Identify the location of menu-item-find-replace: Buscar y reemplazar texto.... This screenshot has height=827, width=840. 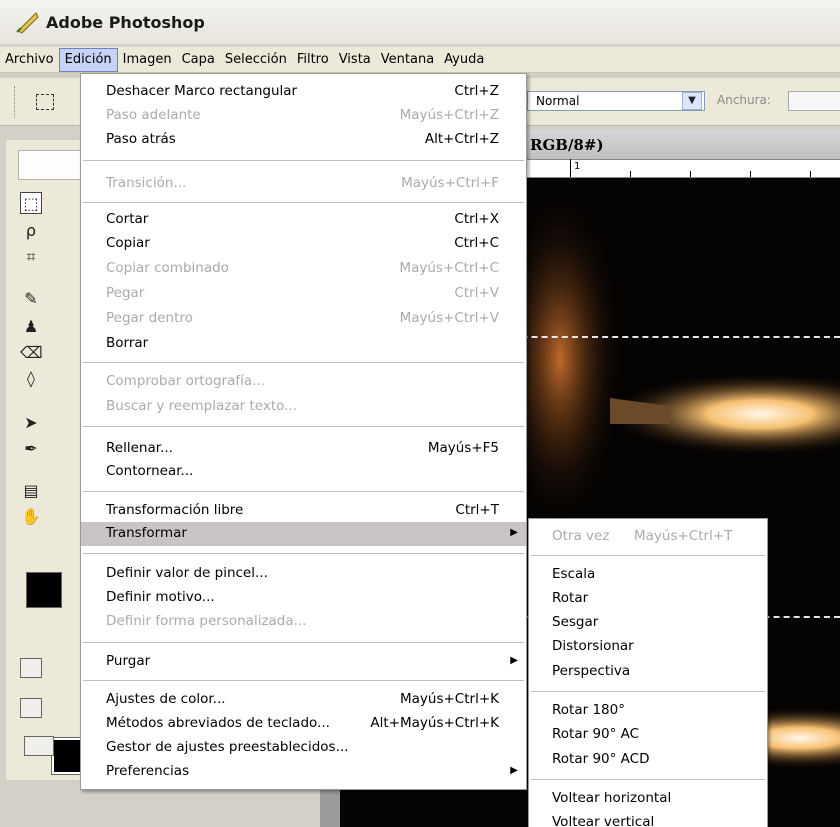
(303, 407).